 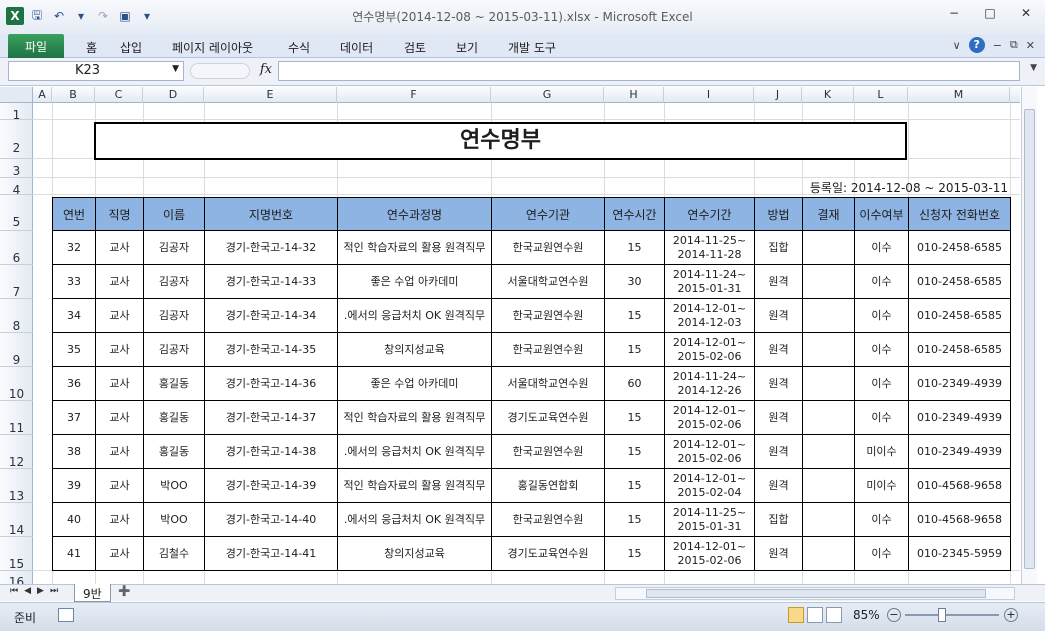 I want to click on table-cell: 39, so click(x=74, y=485).